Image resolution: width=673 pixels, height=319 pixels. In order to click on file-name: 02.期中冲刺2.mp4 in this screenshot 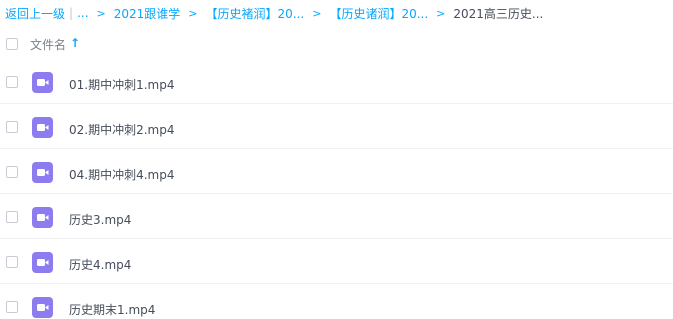, I will do `click(121, 129)`.